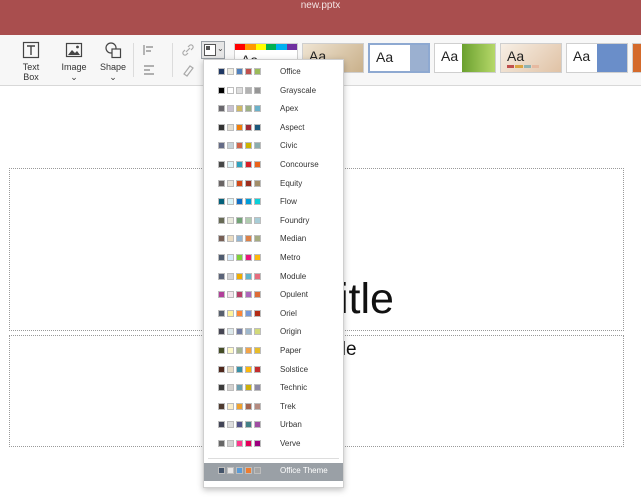  I want to click on color-scheme-label: Median, so click(293, 239).